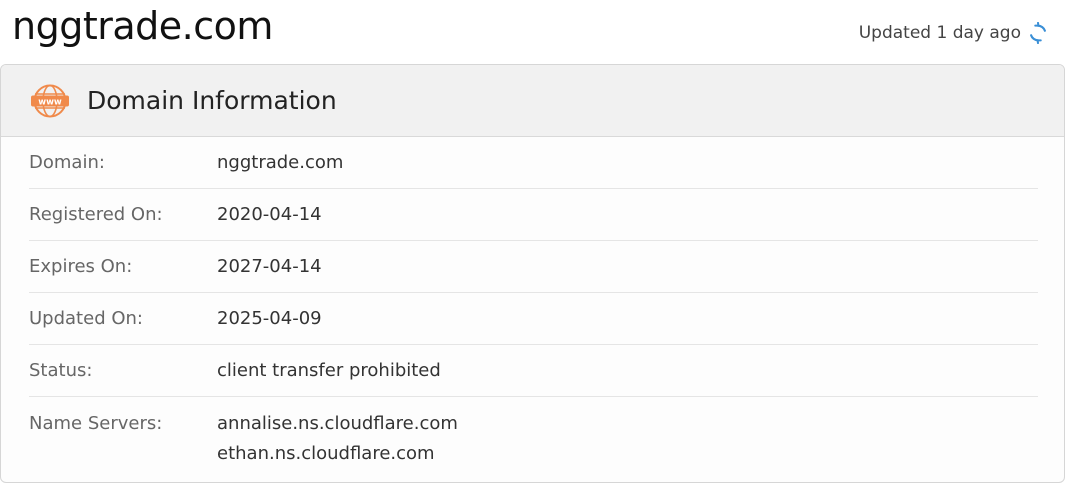  What do you see at coordinates (212, 100) in the screenshot?
I see `panel-title: Domain Information` at bounding box center [212, 100].